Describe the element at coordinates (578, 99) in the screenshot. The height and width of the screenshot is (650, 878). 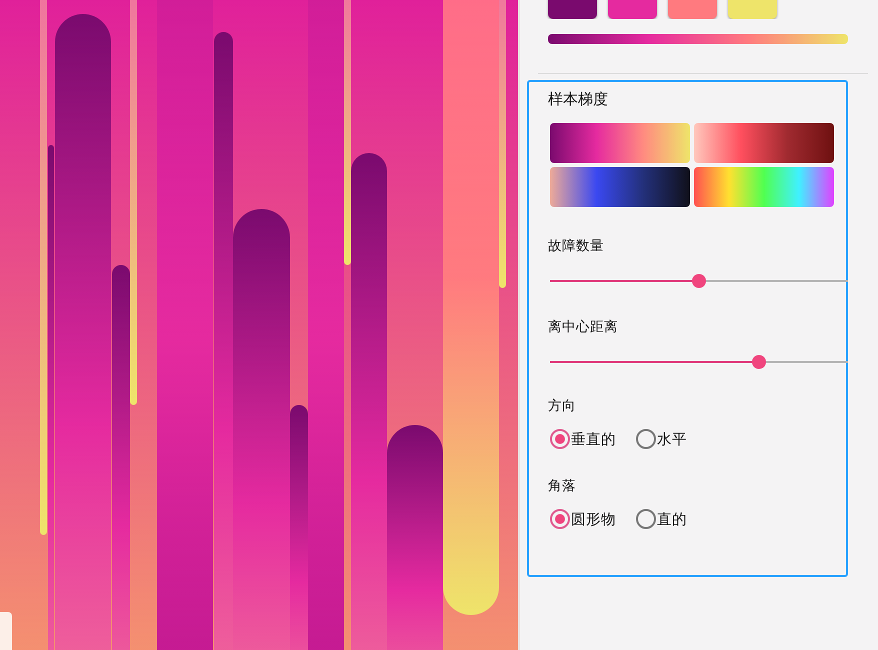
I see `section-title: 样本梯度` at that location.